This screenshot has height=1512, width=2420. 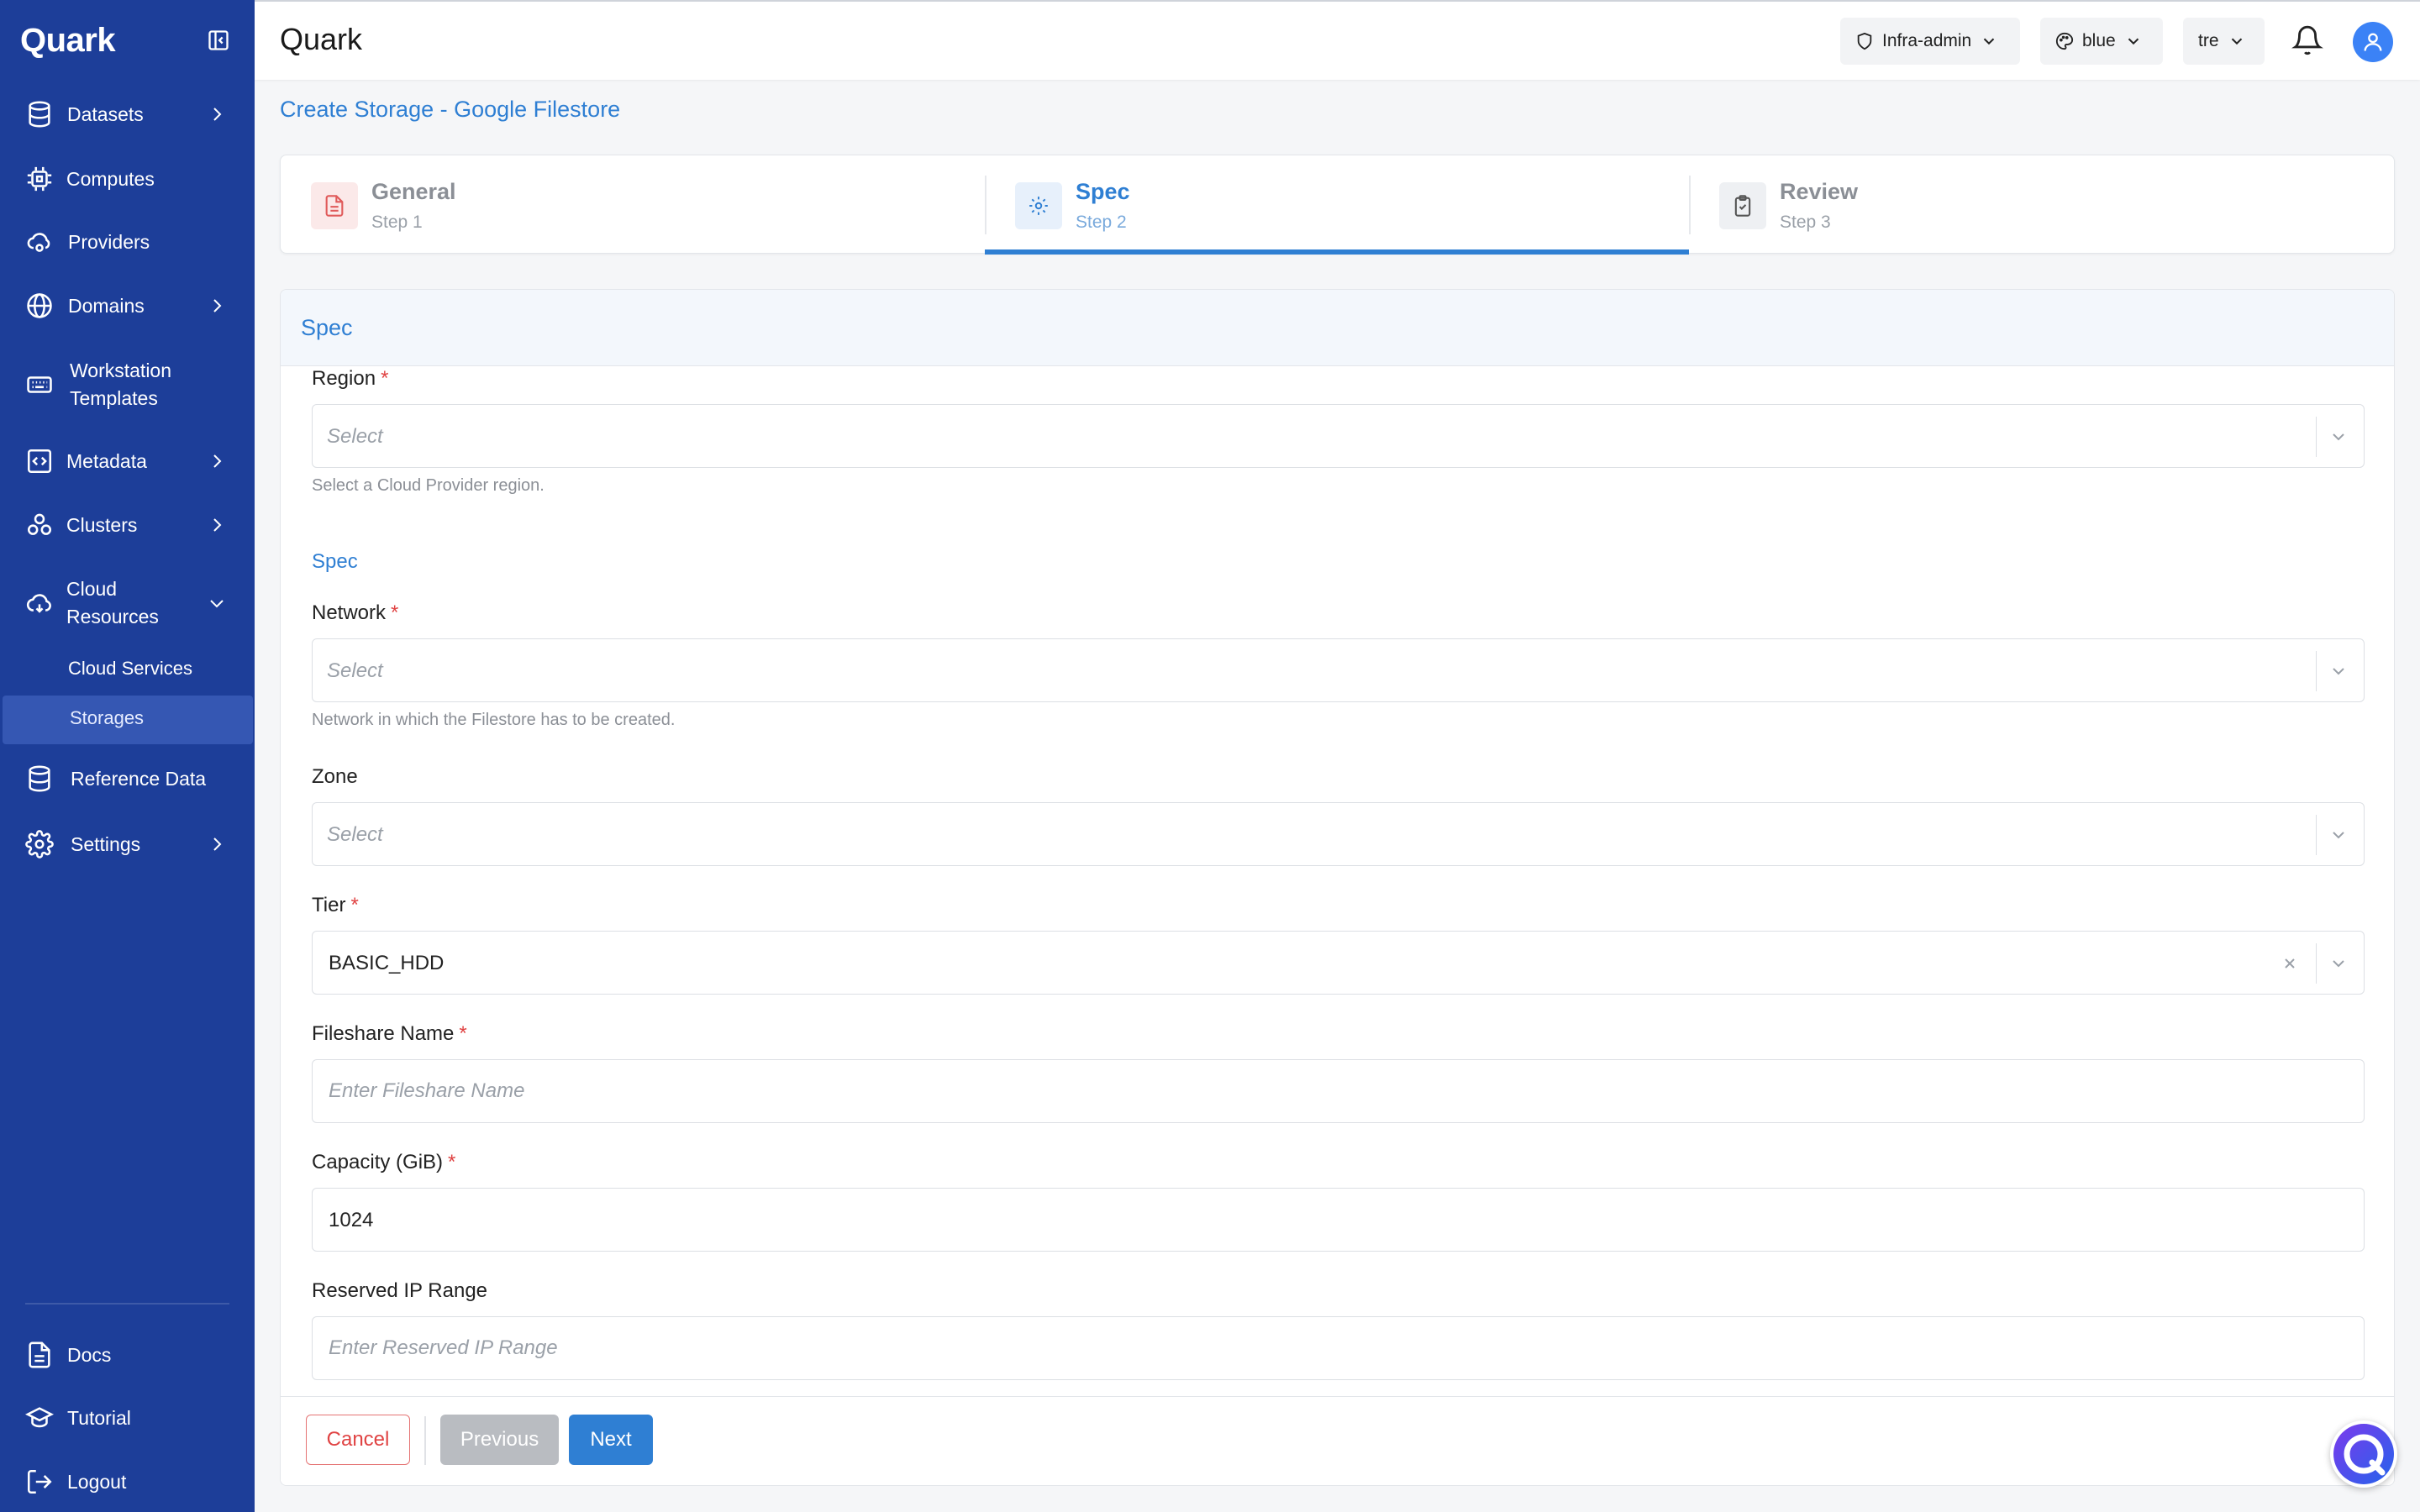 What do you see at coordinates (128, 1355) in the screenshot?
I see `sidebar-item-docs: Docs` at bounding box center [128, 1355].